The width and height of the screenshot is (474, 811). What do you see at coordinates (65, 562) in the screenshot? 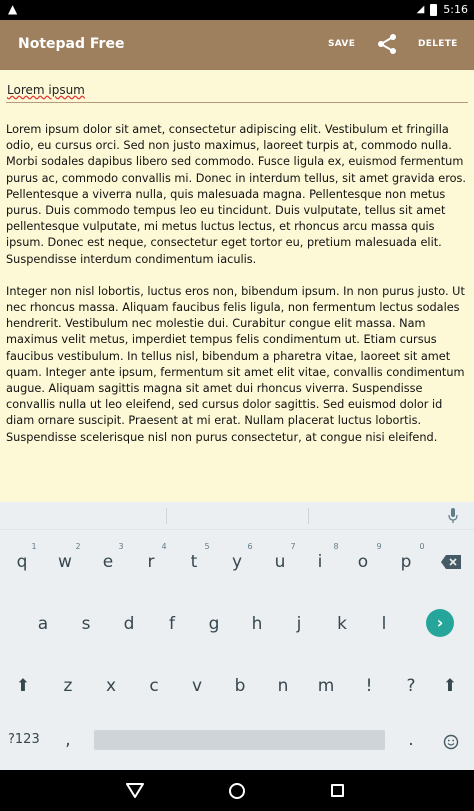
I see `key-w: w` at bounding box center [65, 562].